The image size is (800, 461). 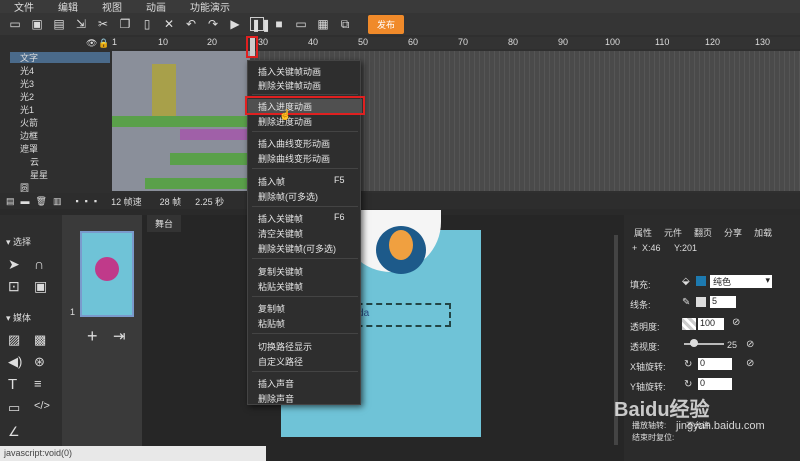 What do you see at coordinates (711, 324) in the screenshot?
I see `transparency-input: 100` at bounding box center [711, 324].